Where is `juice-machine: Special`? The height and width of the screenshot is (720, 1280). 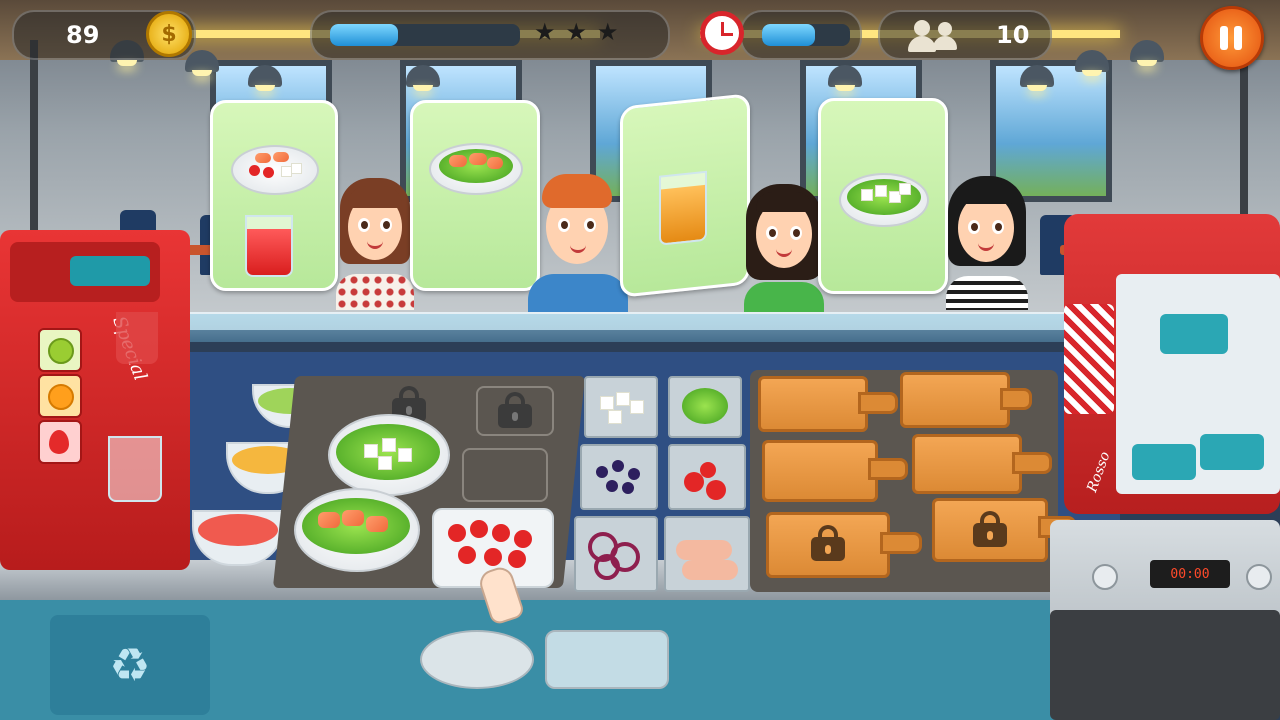
juice-machine: Special is located at coordinates (95, 400).